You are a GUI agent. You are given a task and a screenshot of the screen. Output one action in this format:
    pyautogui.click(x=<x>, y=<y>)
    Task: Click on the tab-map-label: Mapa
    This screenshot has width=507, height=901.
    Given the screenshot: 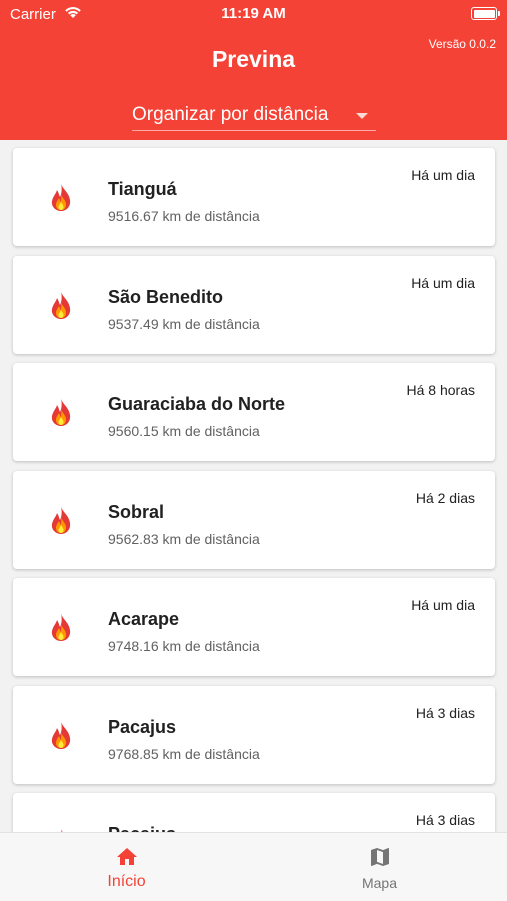 What is the action you would take?
    pyautogui.click(x=379, y=883)
    